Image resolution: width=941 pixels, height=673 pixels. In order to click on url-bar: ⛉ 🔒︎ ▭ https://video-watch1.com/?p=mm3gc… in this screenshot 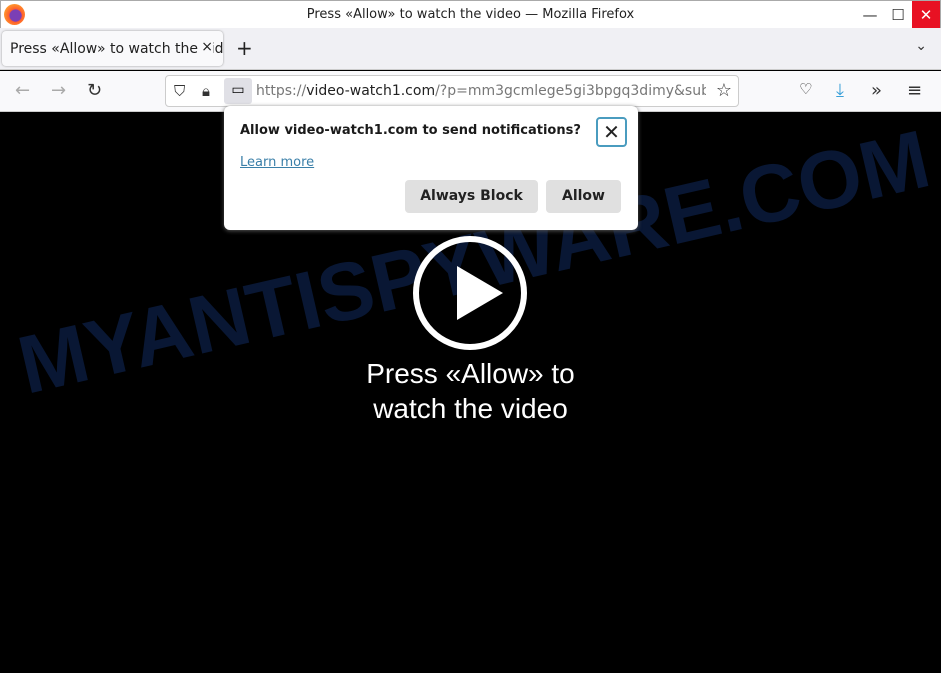, I will do `click(452, 91)`.